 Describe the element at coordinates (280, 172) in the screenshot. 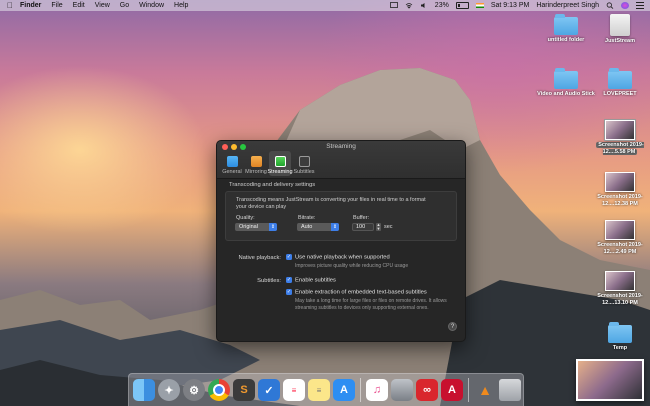

I see `tab-label: Streaming` at that location.